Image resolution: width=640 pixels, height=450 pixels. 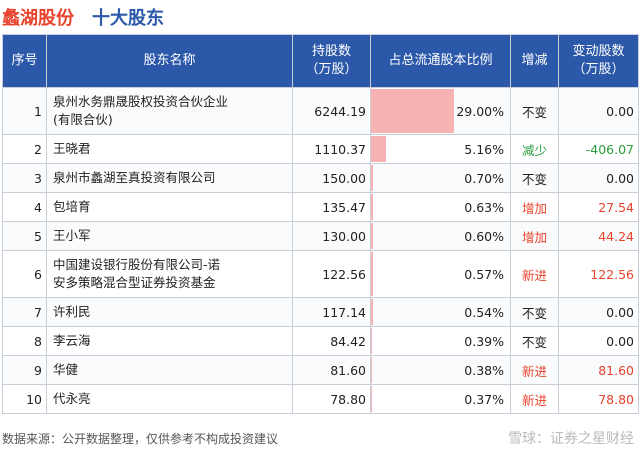 What do you see at coordinates (484, 149) in the screenshot?
I see `ratio-value: 5.16%` at bounding box center [484, 149].